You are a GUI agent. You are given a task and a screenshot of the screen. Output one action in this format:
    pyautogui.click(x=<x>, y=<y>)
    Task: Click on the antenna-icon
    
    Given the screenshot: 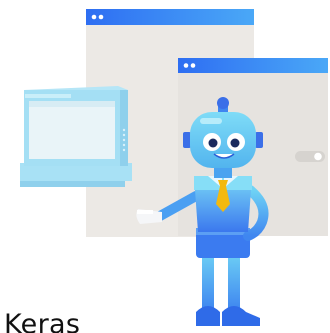 What is the action you would take?
    pyautogui.click(x=223, y=103)
    